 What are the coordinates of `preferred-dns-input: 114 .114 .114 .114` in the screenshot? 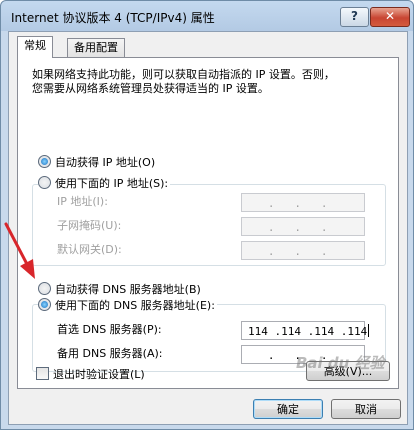 It's located at (305, 330).